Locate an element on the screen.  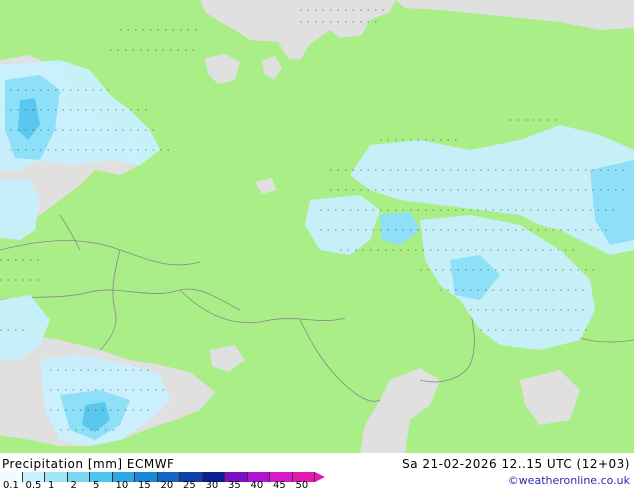
scale-label: 0.5 is located at coordinates (33, 485).